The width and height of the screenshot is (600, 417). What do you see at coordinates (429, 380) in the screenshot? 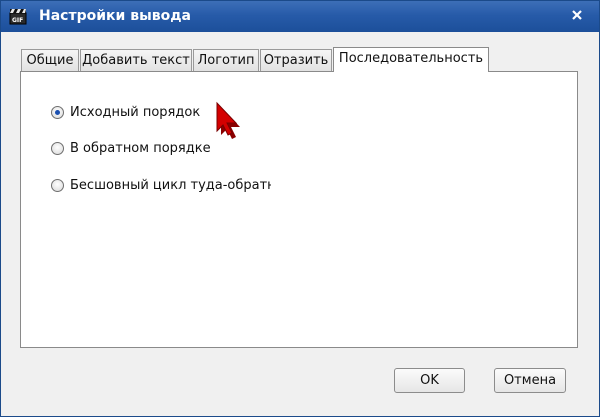
I see `ok-button: OK` at bounding box center [429, 380].